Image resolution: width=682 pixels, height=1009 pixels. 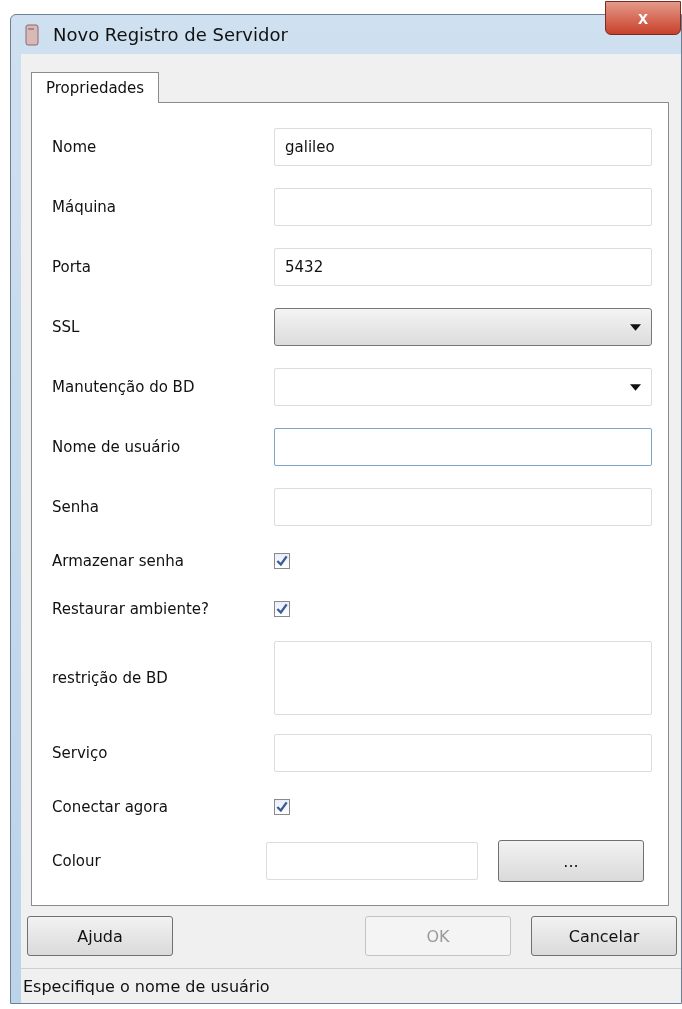 What do you see at coordinates (118, 561) in the screenshot?
I see `field-label: Armazenar senha` at bounding box center [118, 561].